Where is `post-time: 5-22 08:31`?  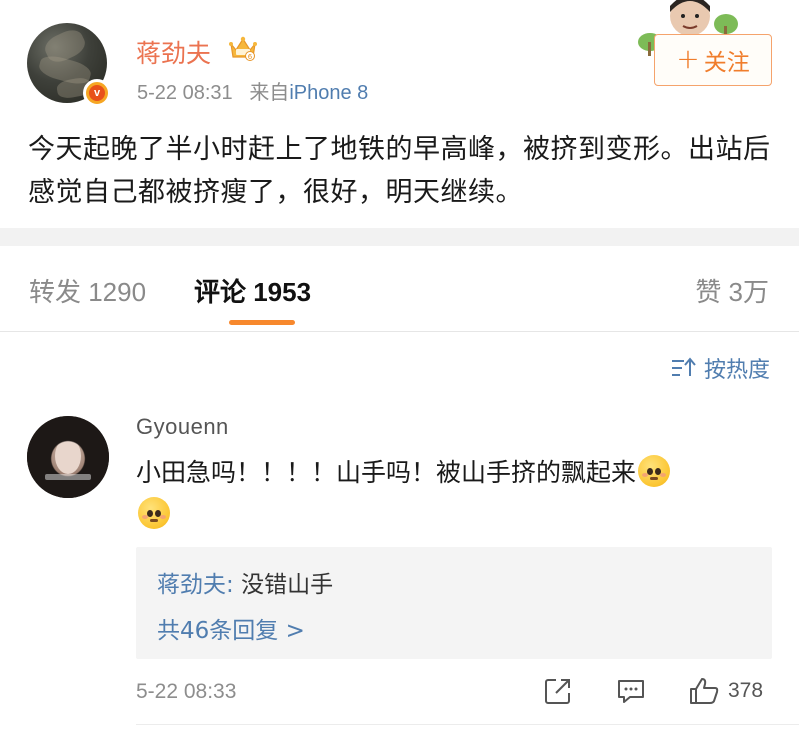 post-time: 5-22 08:31 is located at coordinates (185, 93).